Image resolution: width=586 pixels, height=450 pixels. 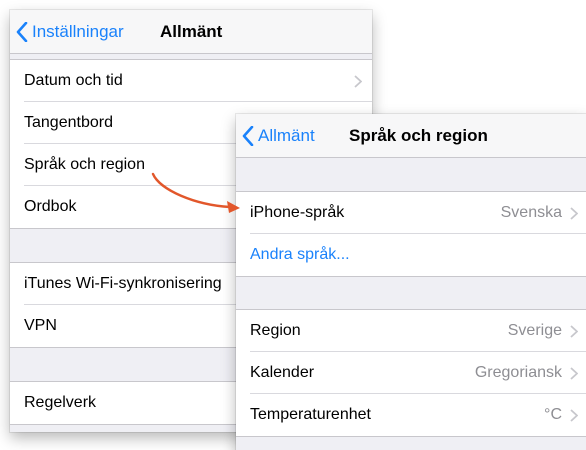 I want to click on list-item-calendar: Kalender Gregoriansk, so click(x=411, y=373).